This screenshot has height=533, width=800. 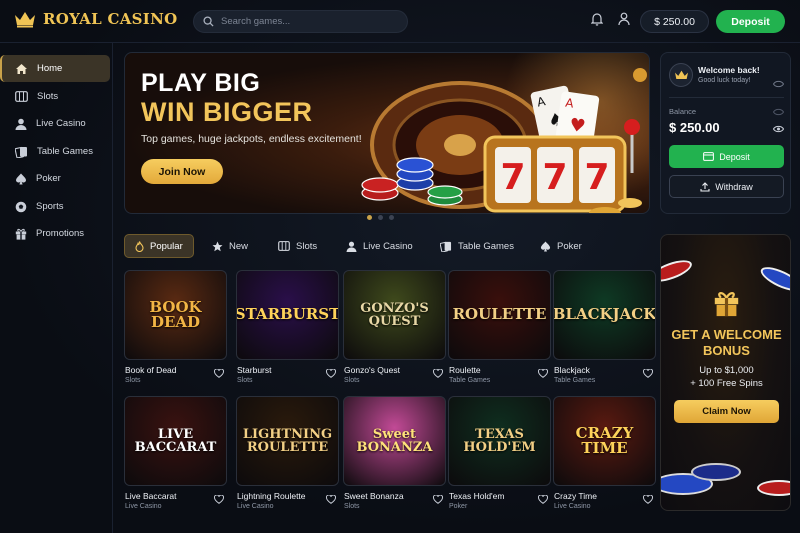 I want to click on home-icon, so click(x=21, y=68).